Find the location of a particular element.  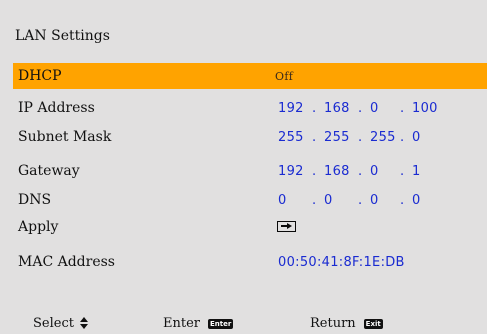

footer-select-hint: Select is located at coordinates (60, 323).